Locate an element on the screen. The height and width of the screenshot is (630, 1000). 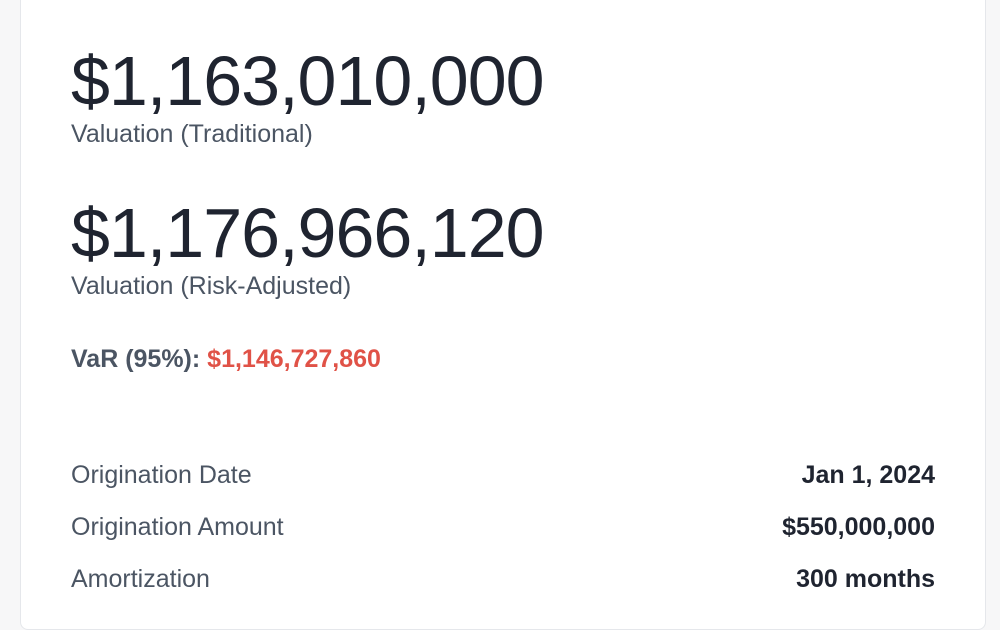
risk-adjusted-valuation-label: Valuation (Risk-Adjusted) is located at coordinates (211, 286).